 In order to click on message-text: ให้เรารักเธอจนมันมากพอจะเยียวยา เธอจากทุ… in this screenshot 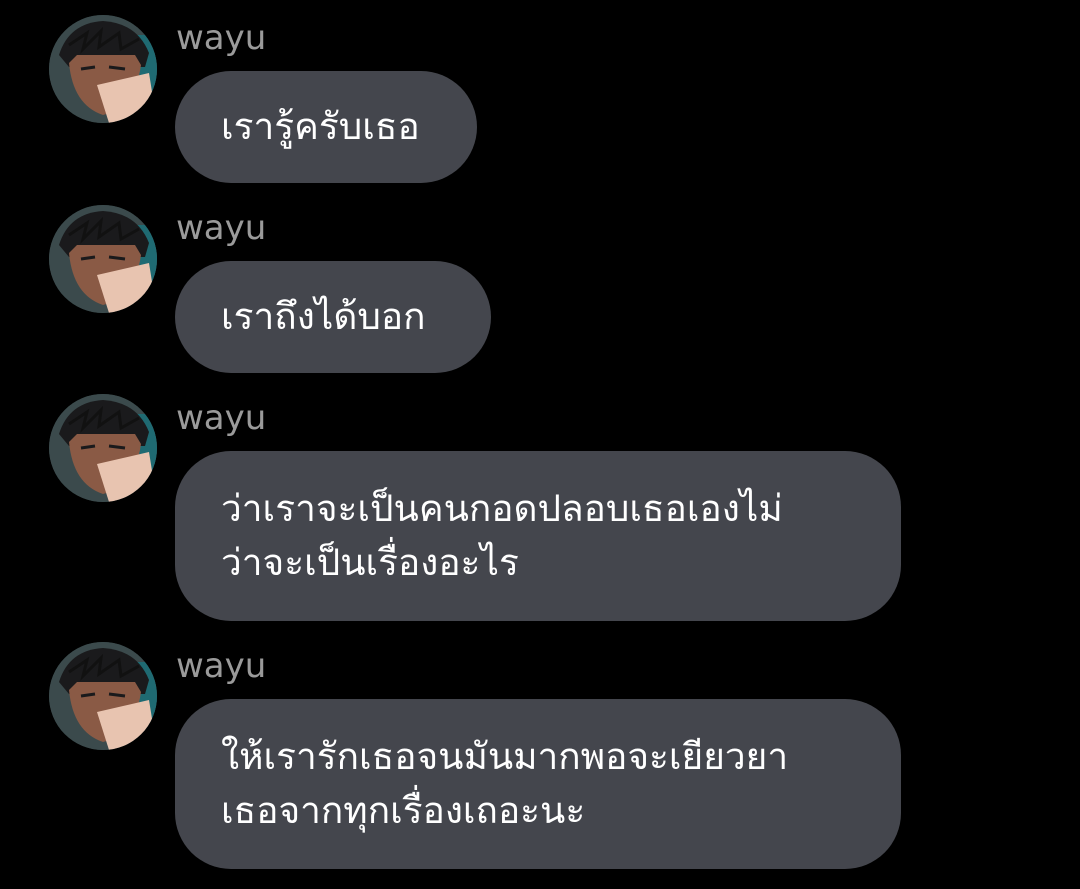, I will do `click(505, 783)`.